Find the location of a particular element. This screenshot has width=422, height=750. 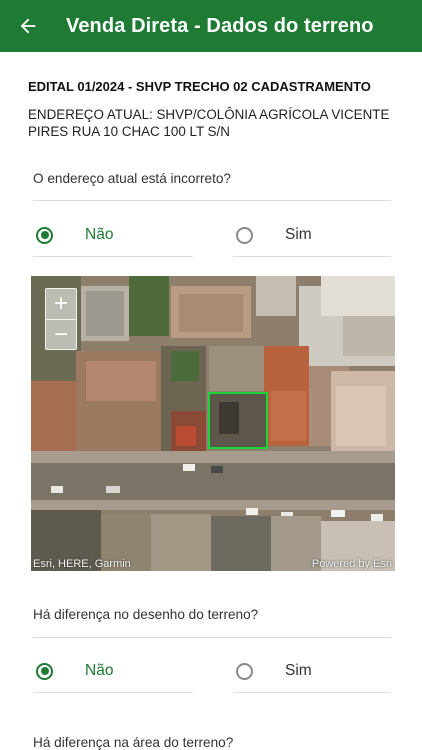

zoom-in-button: + is located at coordinates (61, 304).